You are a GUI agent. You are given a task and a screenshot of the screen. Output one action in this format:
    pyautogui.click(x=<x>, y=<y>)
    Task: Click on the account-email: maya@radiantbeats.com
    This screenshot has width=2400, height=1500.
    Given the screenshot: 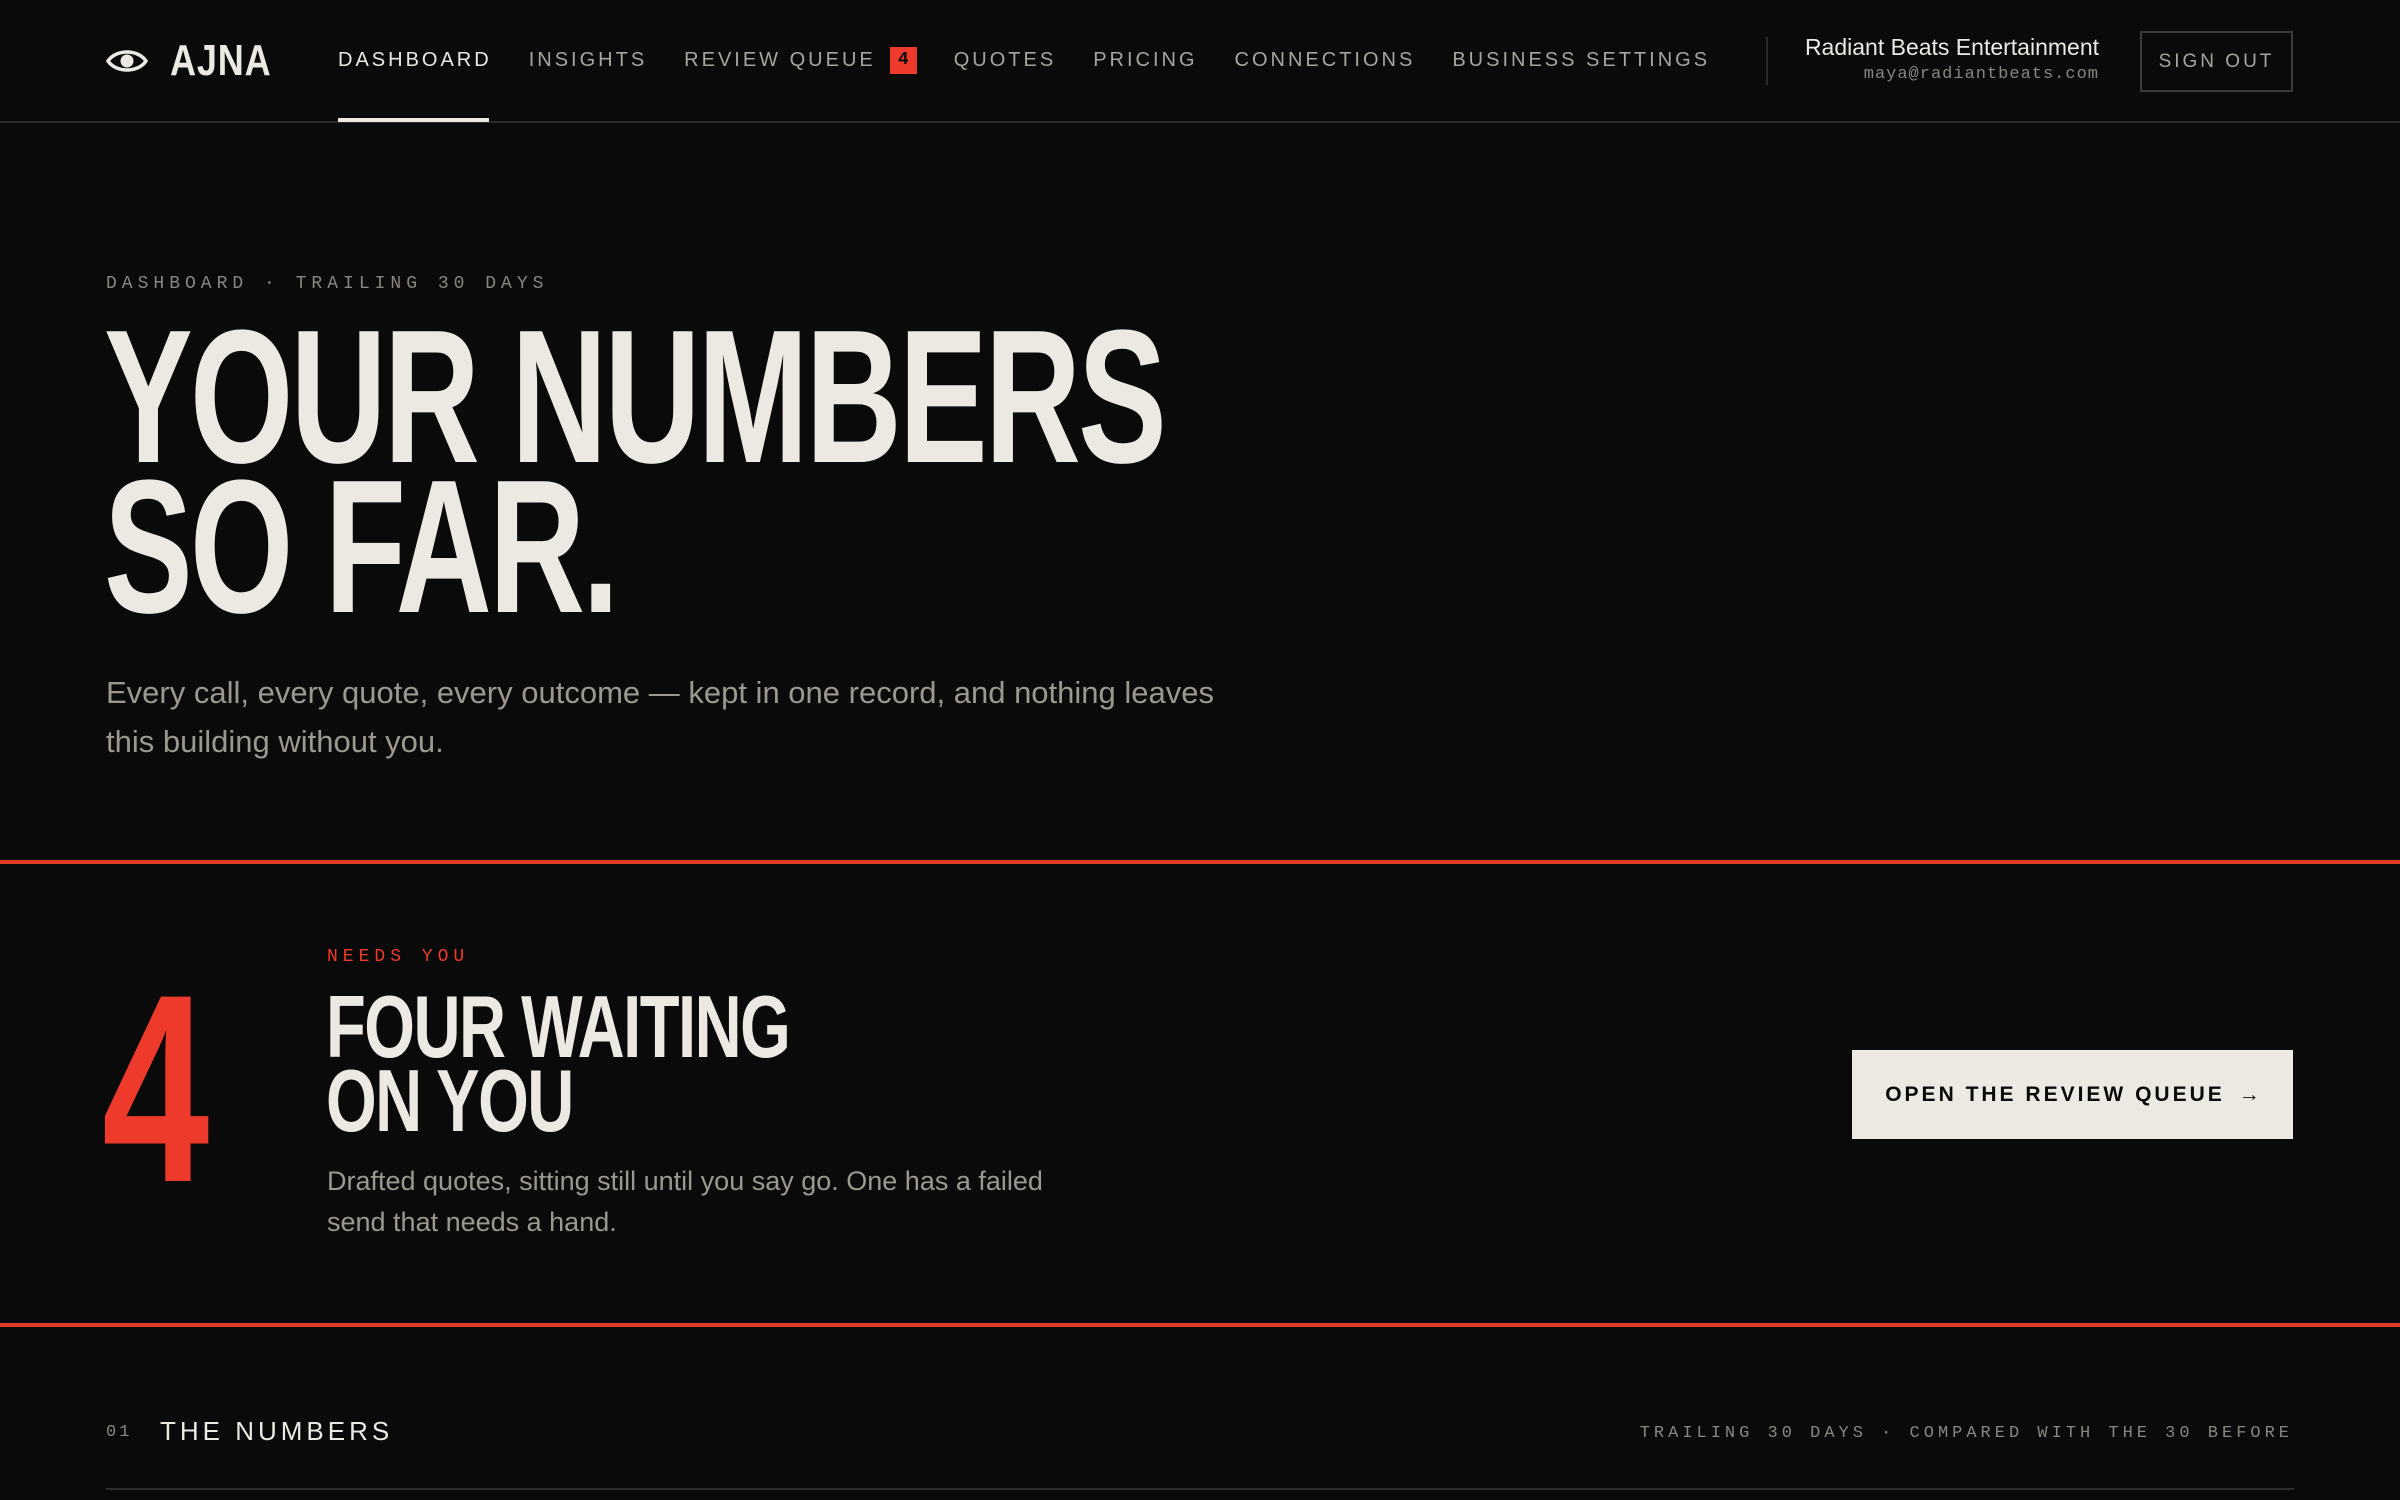 What is the action you would take?
    pyautogui.click(x=1981, y=74)
    